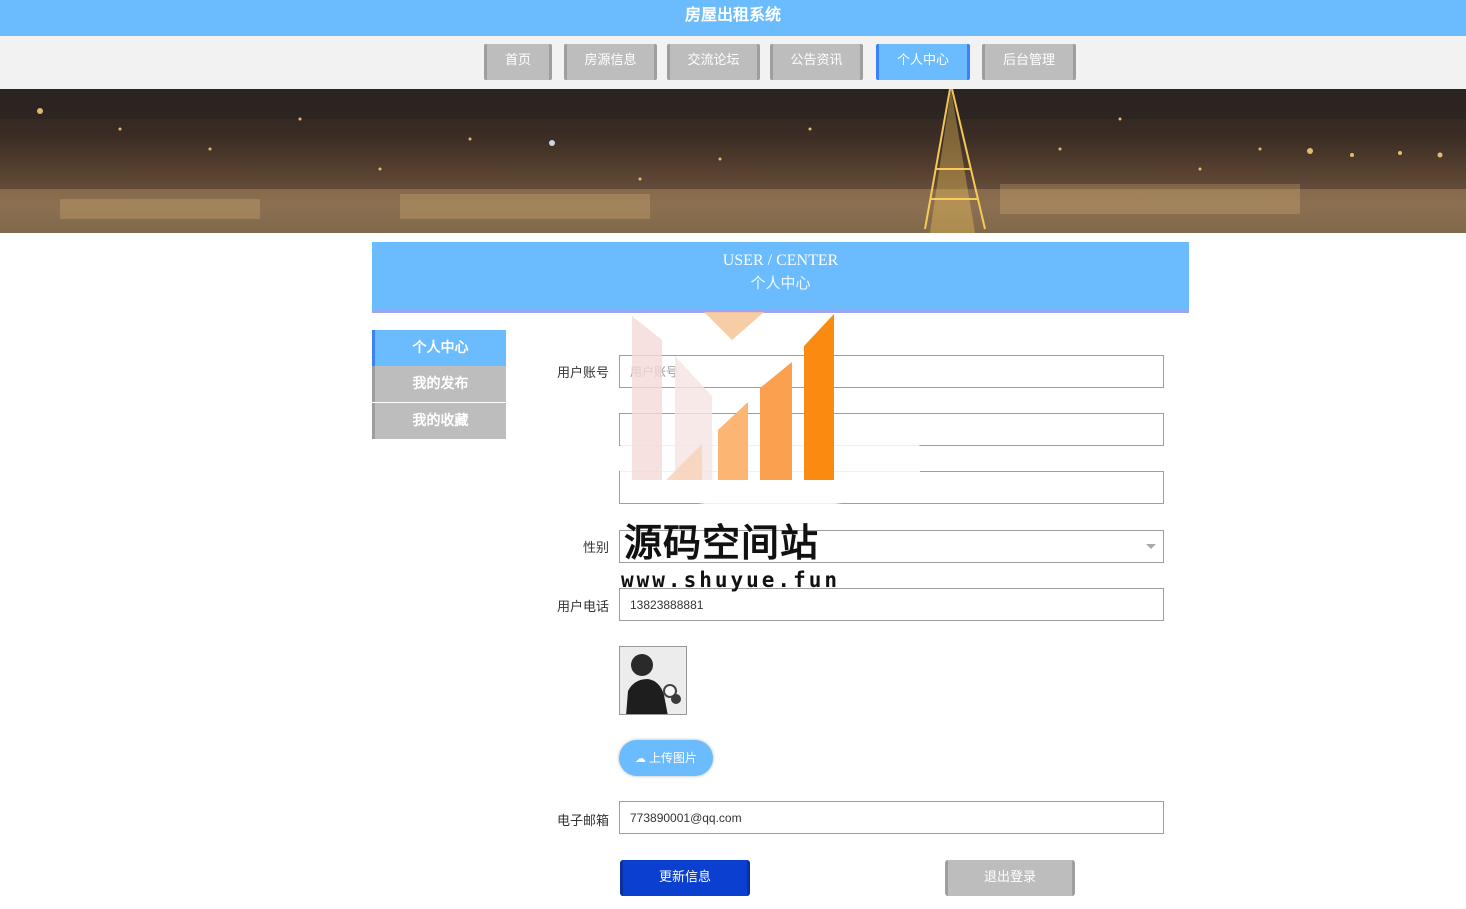 This screenshot has height=909, width=1466. What do you see at coordinates (713, 62) in the screenshot?
I see `nav-item-forum: 交流论坛` at bounding box center [713, 62].